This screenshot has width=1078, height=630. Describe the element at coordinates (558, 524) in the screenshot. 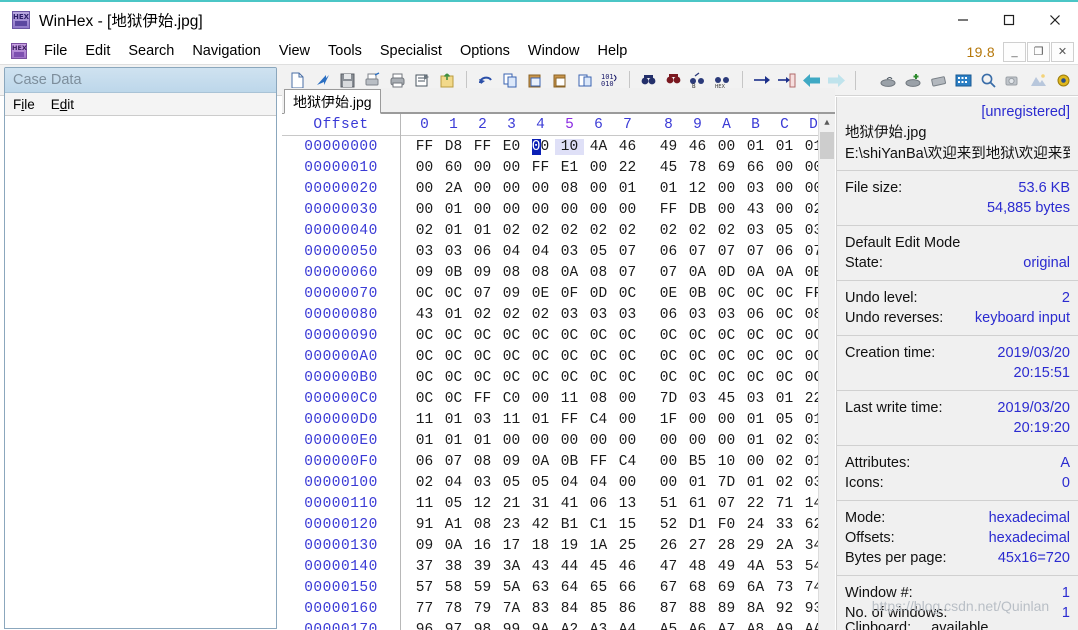

I see `hex-row: 00000120 91 A1 08 23 42 B1 C1 15 52 D1 F0 24 33 62` at that location.